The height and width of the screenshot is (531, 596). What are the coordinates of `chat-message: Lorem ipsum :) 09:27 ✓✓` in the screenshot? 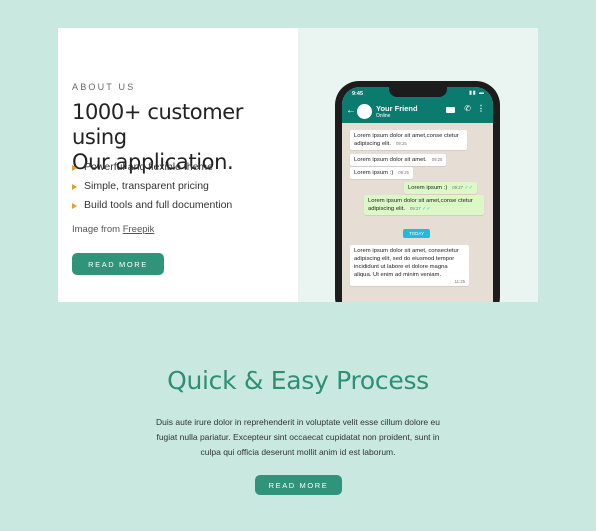 It's located at (440, 188).